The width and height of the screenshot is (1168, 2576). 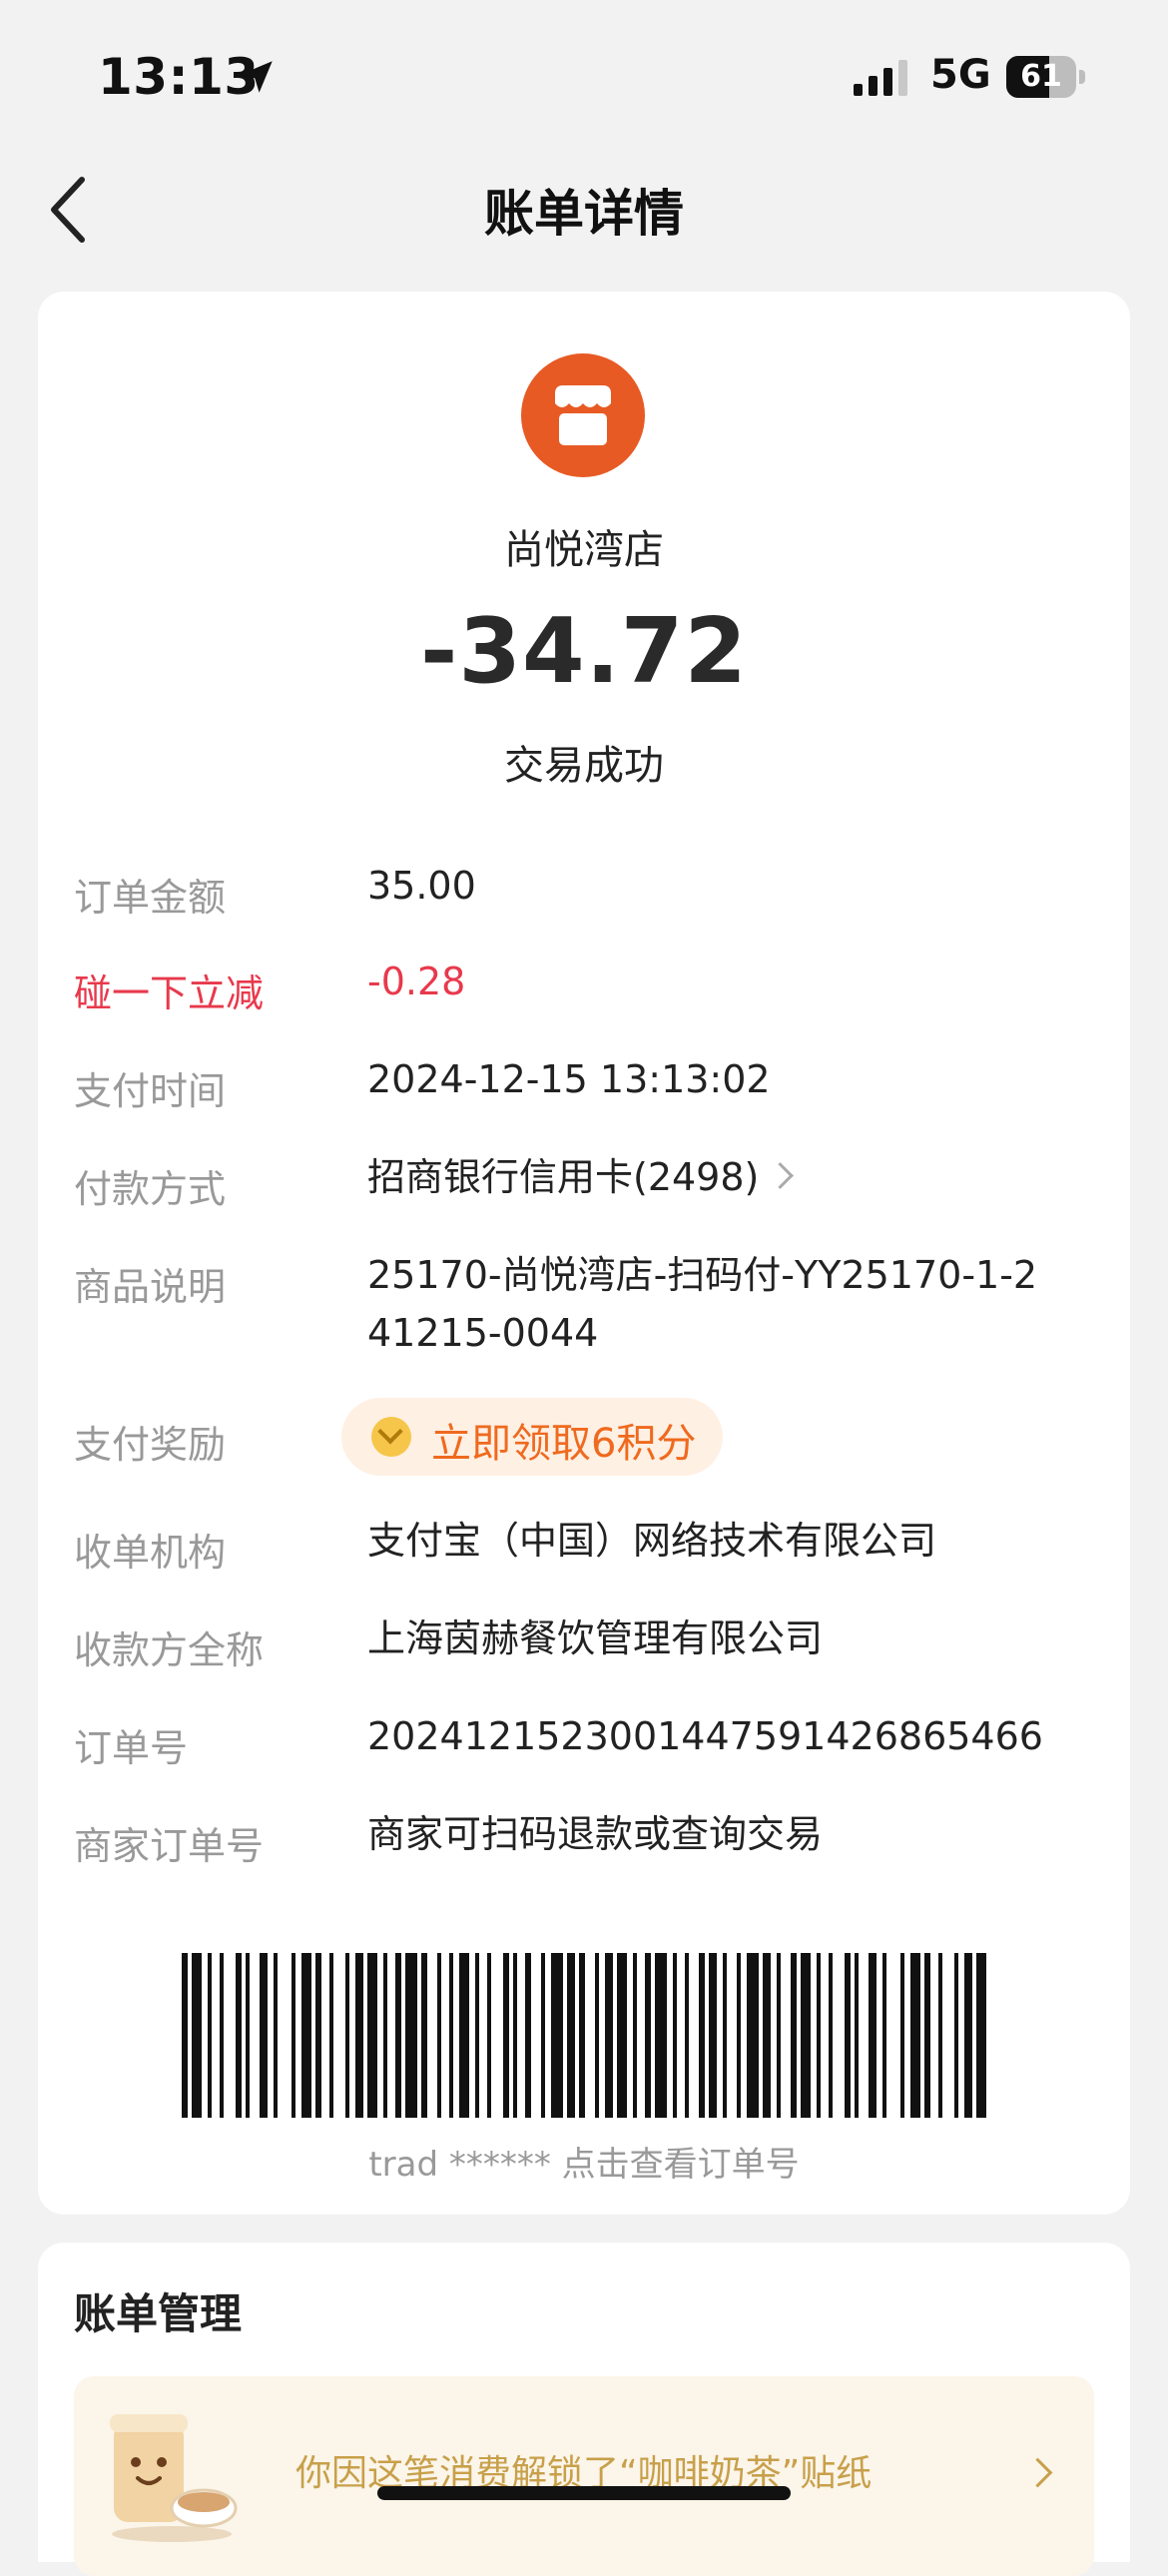 What do you see at coordinates (595, 1834) in the screenshot?
I see `merchant-order-no-value: 商家可扫码退款或查询交易` at bounding box center [595, 1834].